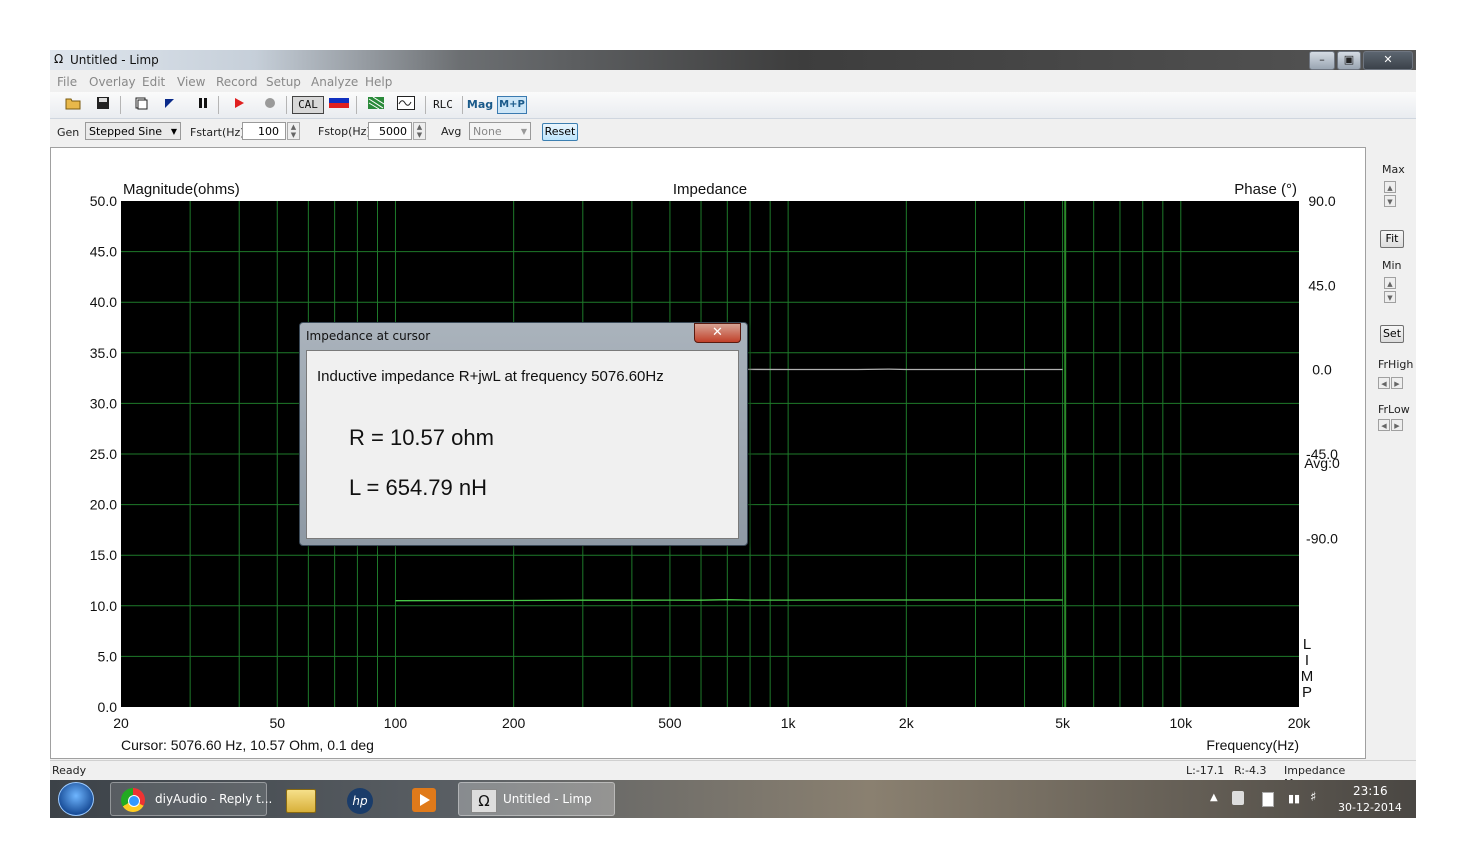 The height and width of the screenshot is (868, 1466). I want to click on stop-icon, so click(270, 105).